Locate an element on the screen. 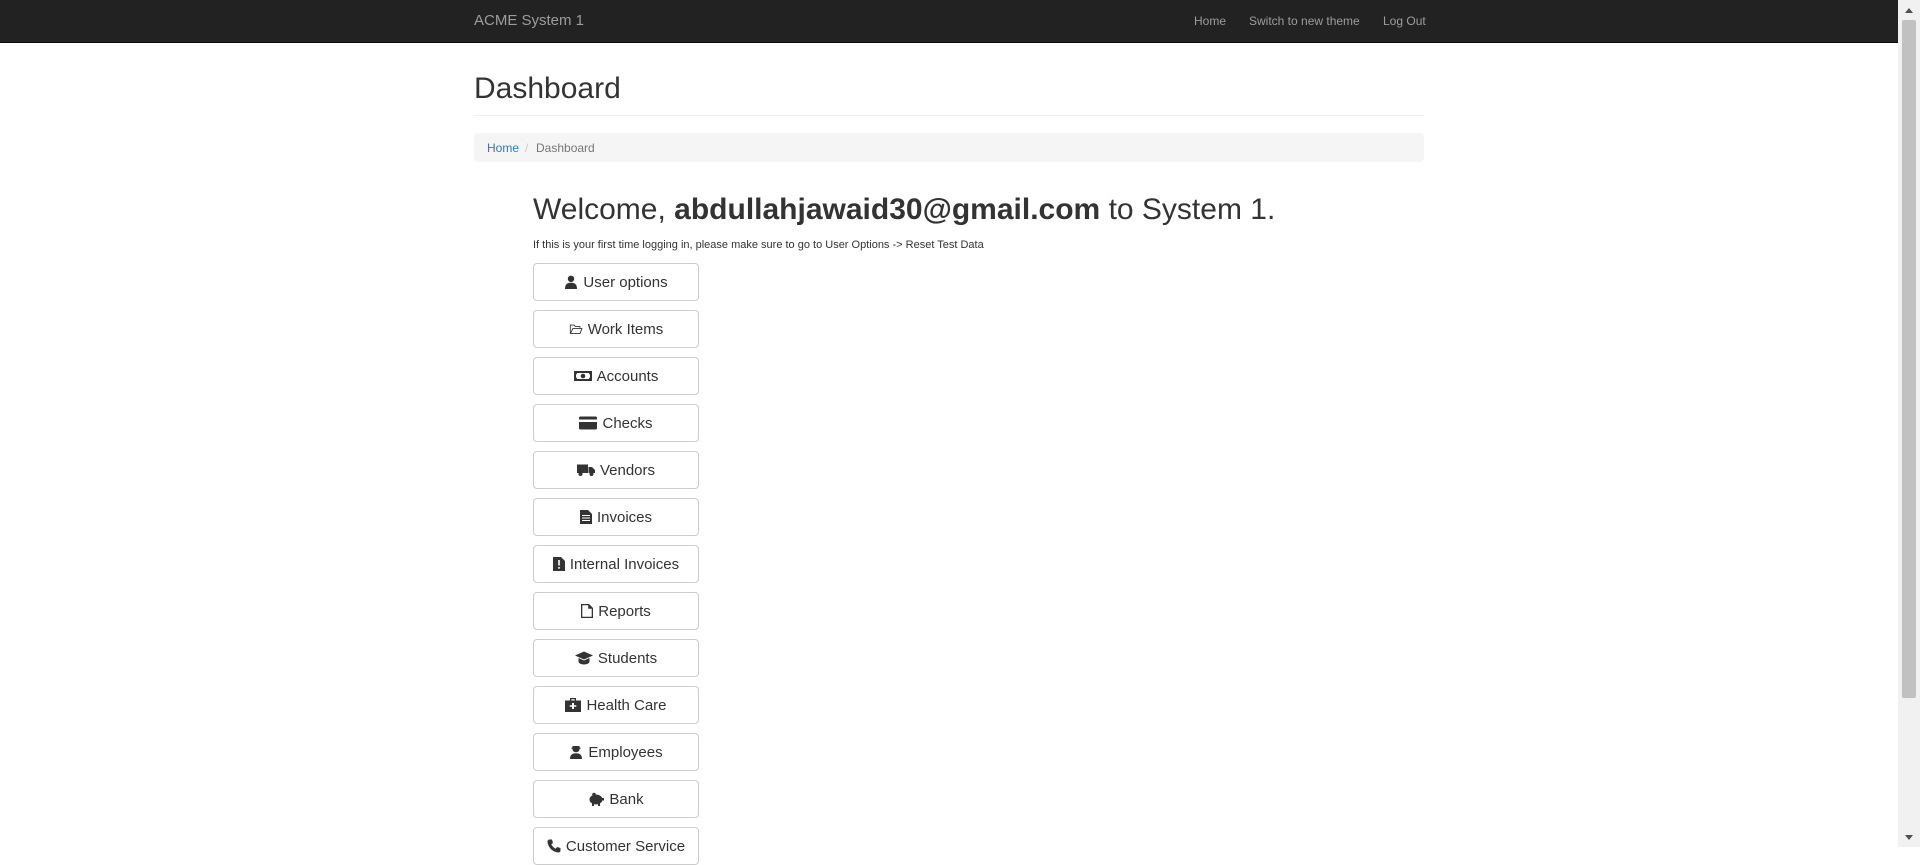 This screenshot has width=1920, height=865. welcome-email: abdullahjawaid30@gmail.com is located at coordinates (887, 209).